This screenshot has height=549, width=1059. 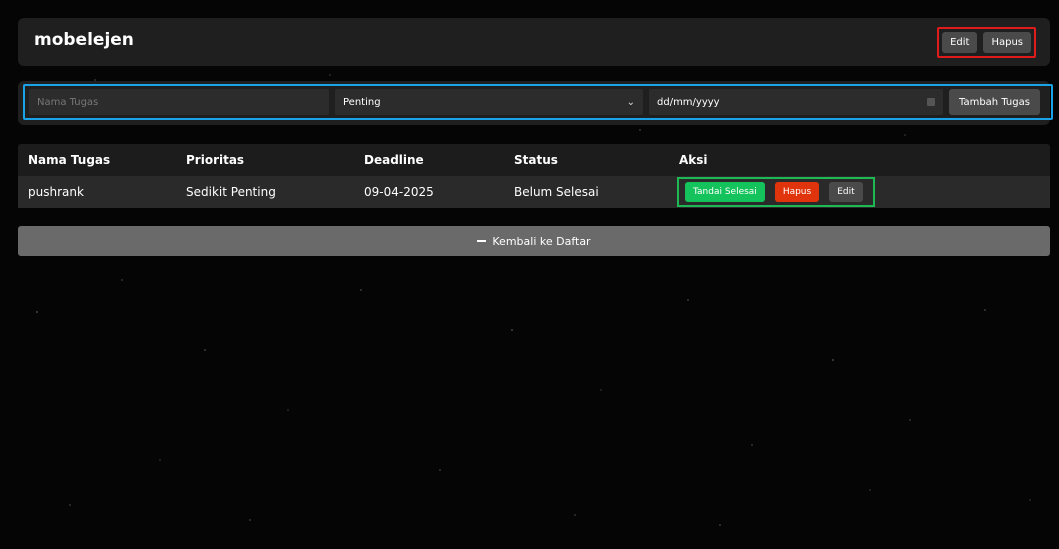 What do you see at coordinates (797, 192) in the screenshot?
I see `row-delete-button: Hapus` at bounding box center [797, 192].